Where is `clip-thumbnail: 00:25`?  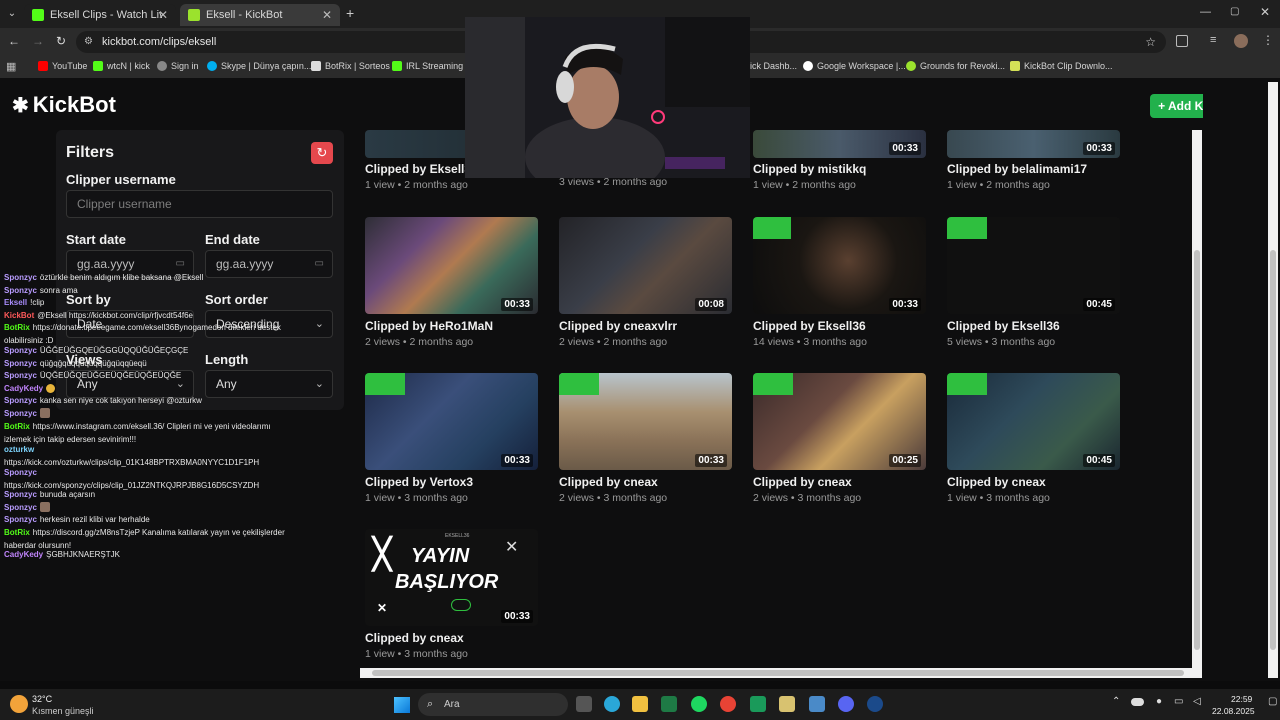
clip-thumbnail: 00:25 is located at coordinates (839, 421).